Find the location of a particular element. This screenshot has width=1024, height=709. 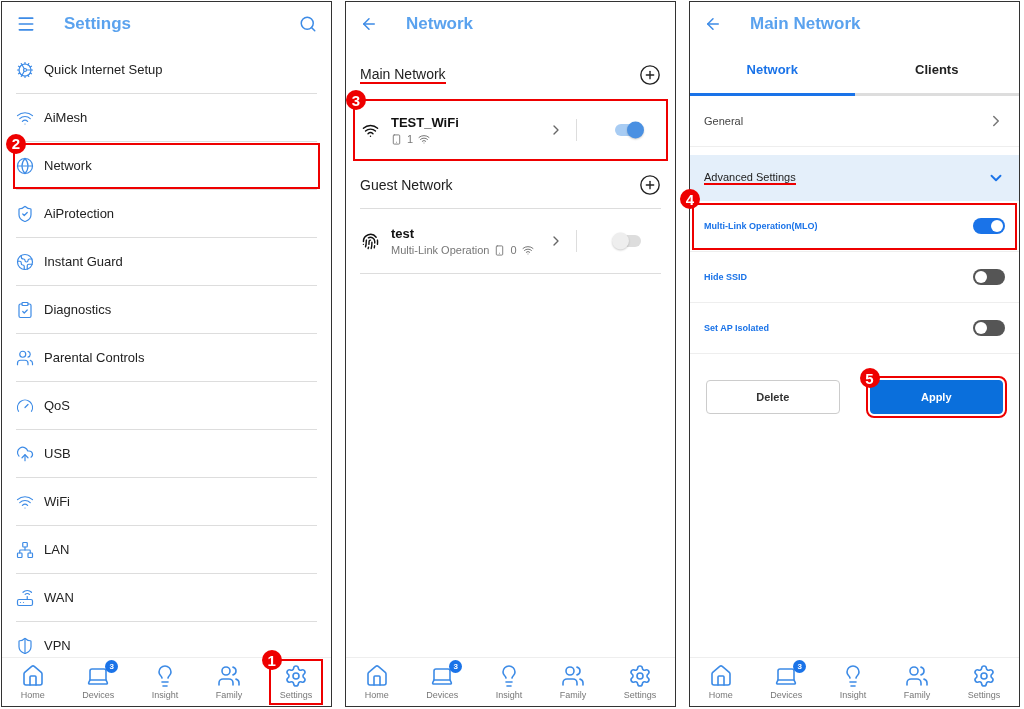

settings-menu-item: WAN is located at coordinates (166, 597).